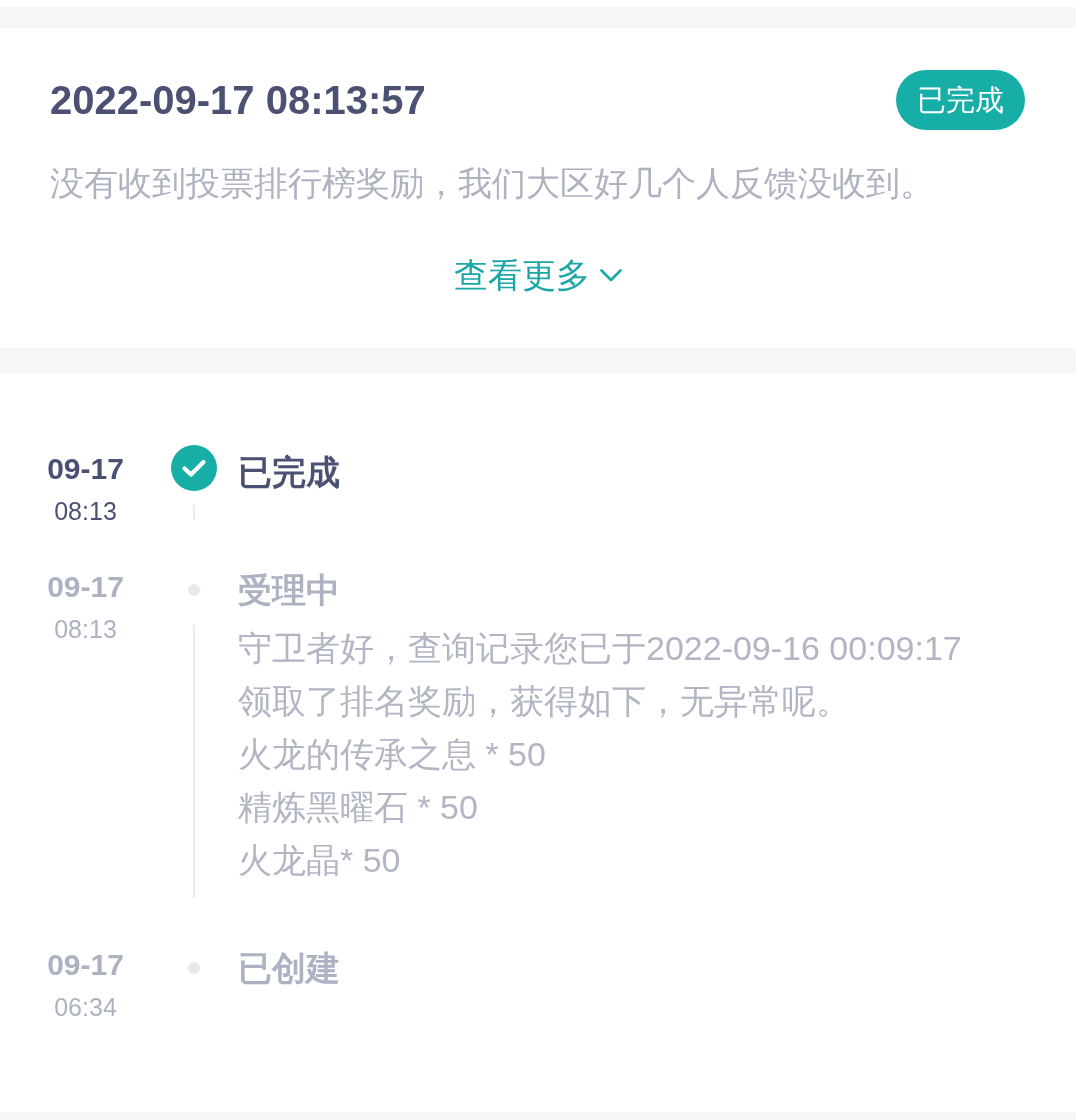  What do you see at coordinates (289, 472) in the screenshot?
I see `step-title: 已完成` at bounding box center [289, 472].